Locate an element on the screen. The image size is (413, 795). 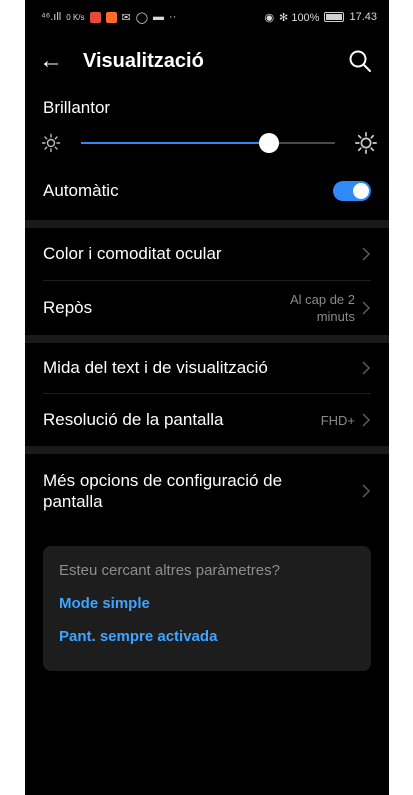
resolution-value: FHD+ is located at coordinates (337, 420).